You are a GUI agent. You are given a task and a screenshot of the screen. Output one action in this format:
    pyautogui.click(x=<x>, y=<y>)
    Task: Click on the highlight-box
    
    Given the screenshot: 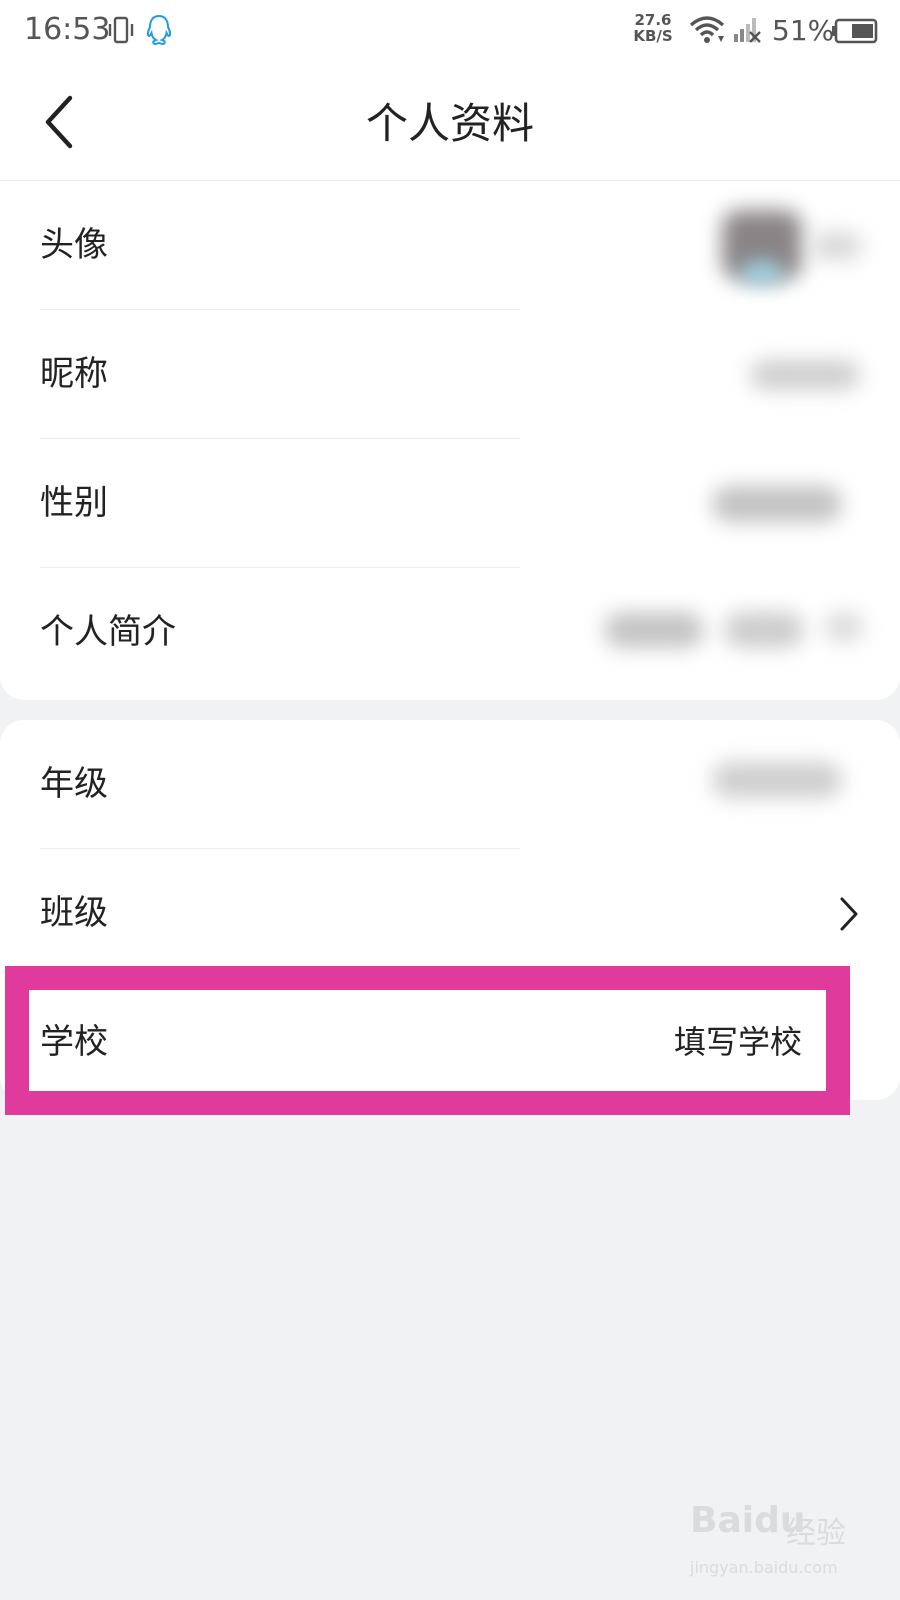 What is the action you would take?
    pyautogui.click(x=427, y=1040)
    